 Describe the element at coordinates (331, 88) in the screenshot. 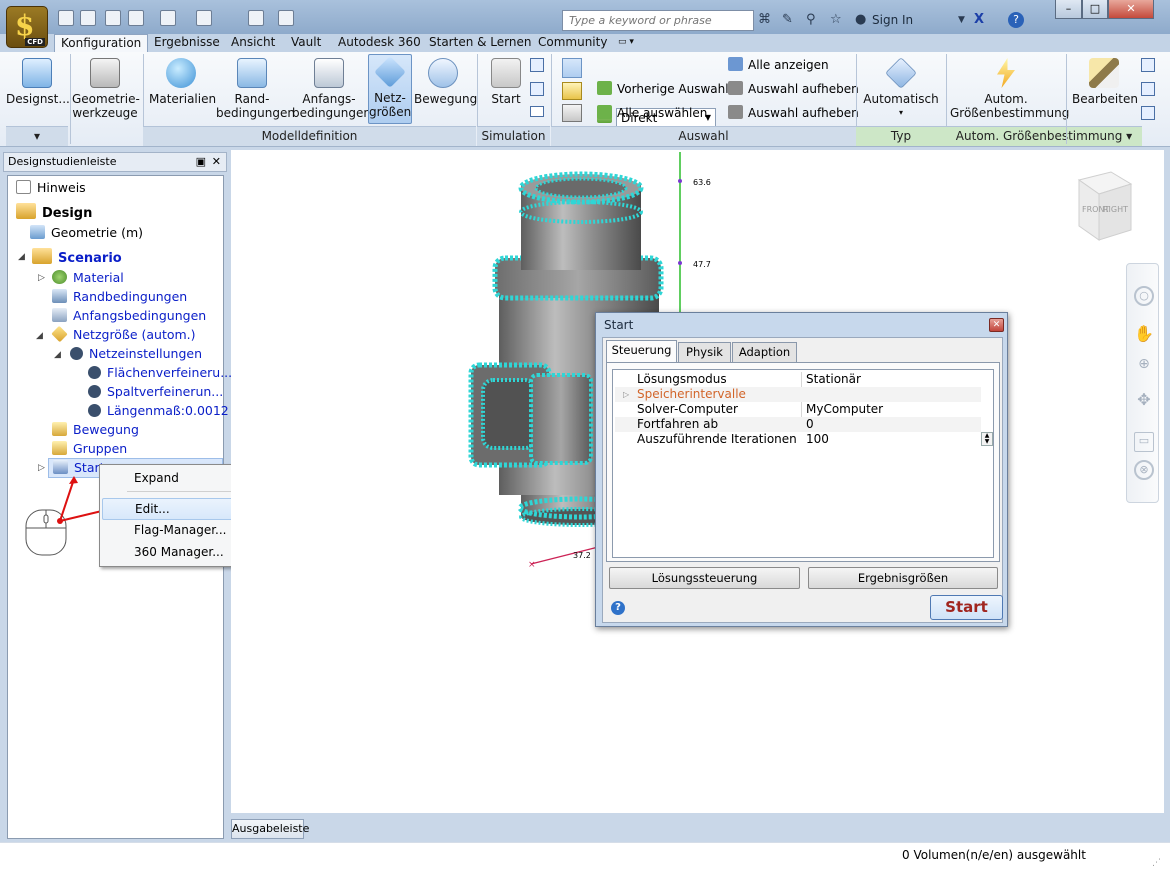

I see `anfangsbedingungen-button: Anfangs- bedingungen` at that location.